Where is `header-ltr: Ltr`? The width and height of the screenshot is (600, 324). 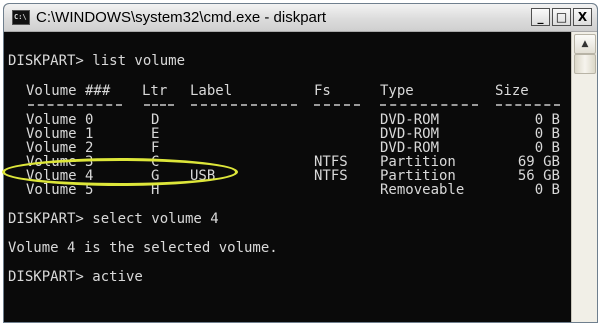 header-ltr: Ltr is located at coordinates (155, 91).